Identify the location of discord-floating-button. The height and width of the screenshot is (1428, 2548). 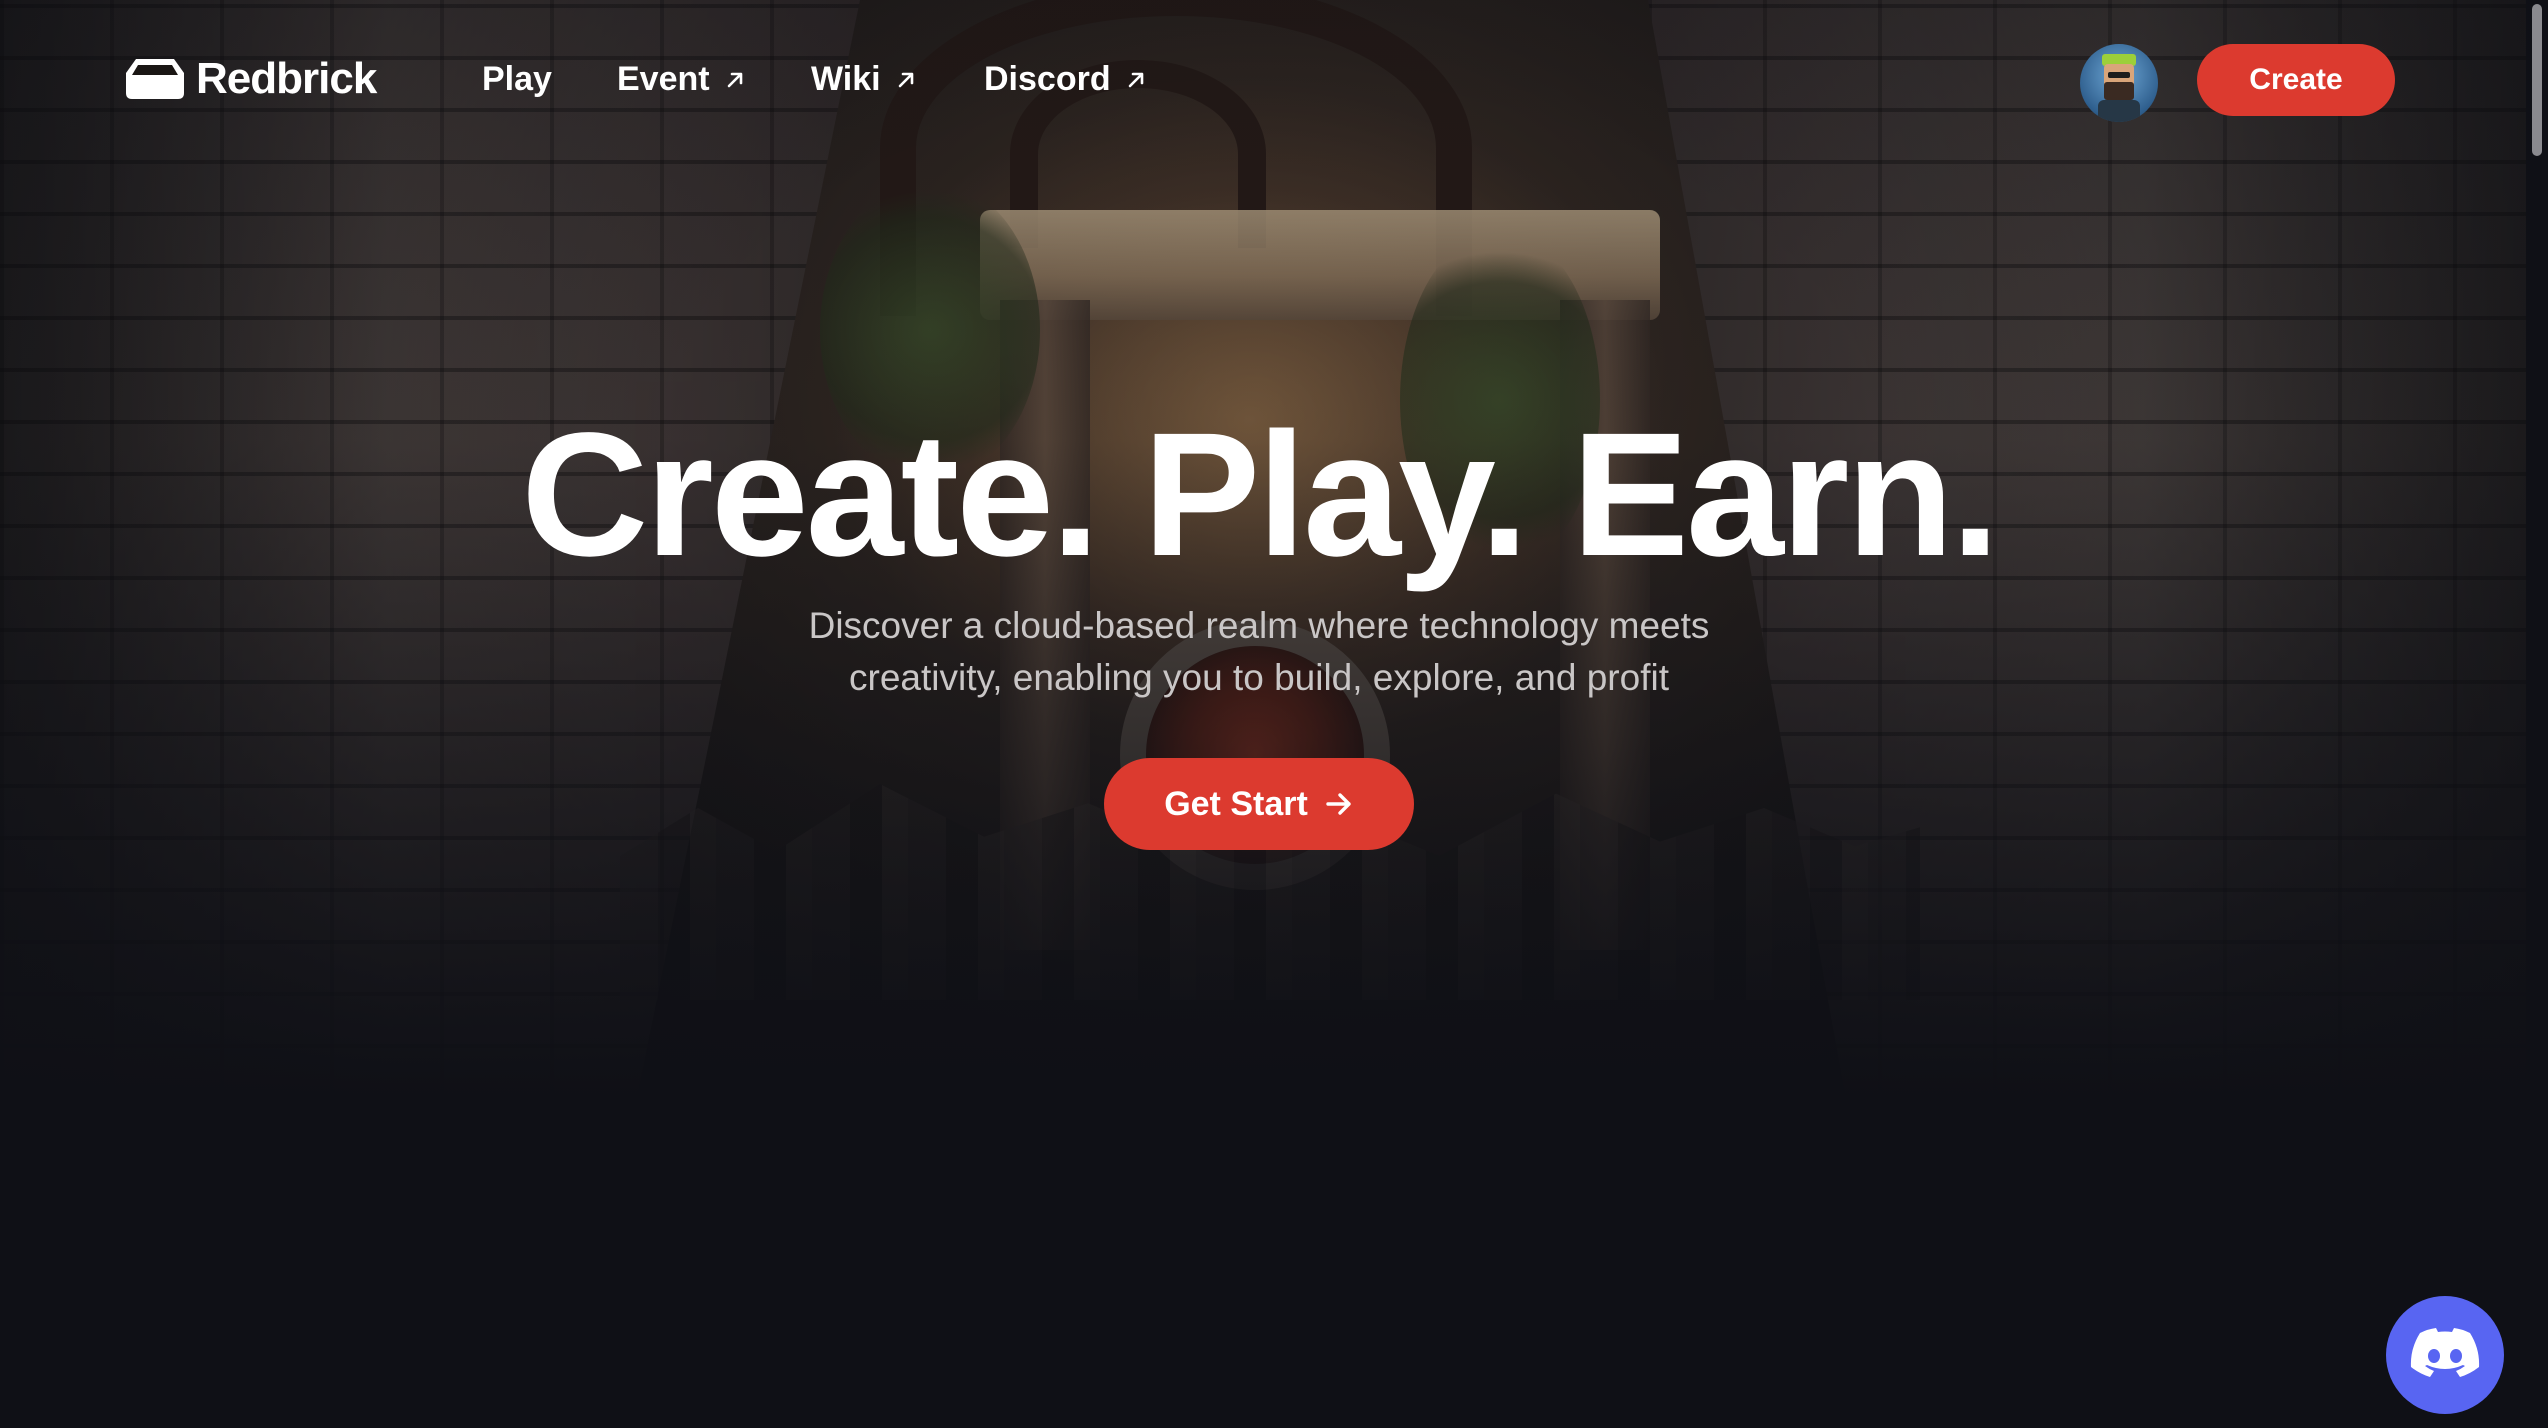
(2445, 1355).